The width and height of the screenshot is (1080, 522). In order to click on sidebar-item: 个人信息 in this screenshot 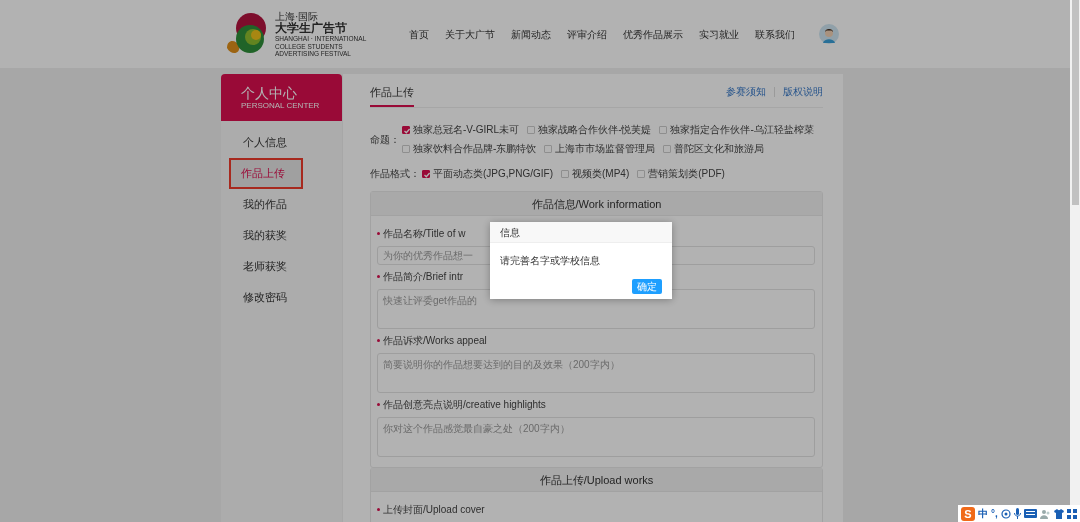, I will do `click(281, 142)`.